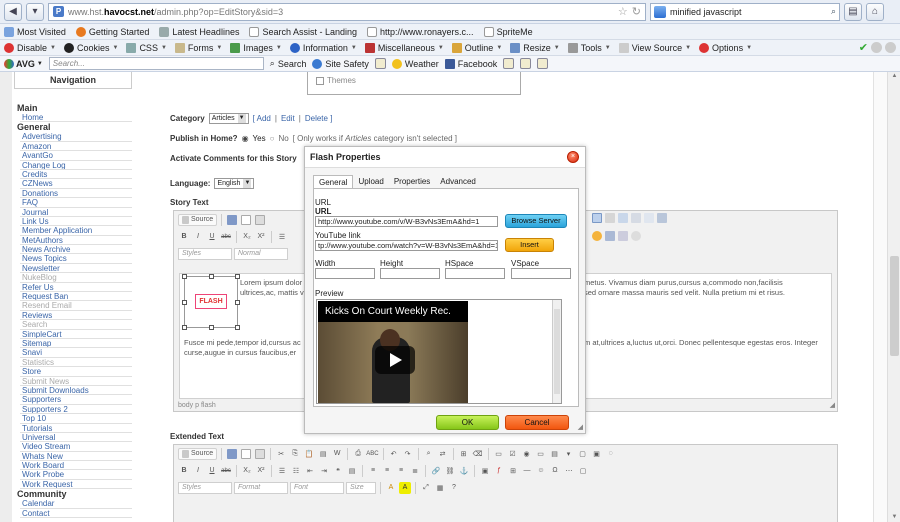 This screenshot has height=522, width=900. I want to click on sidebar-item-reviews: Reviews, so click(76, 316).